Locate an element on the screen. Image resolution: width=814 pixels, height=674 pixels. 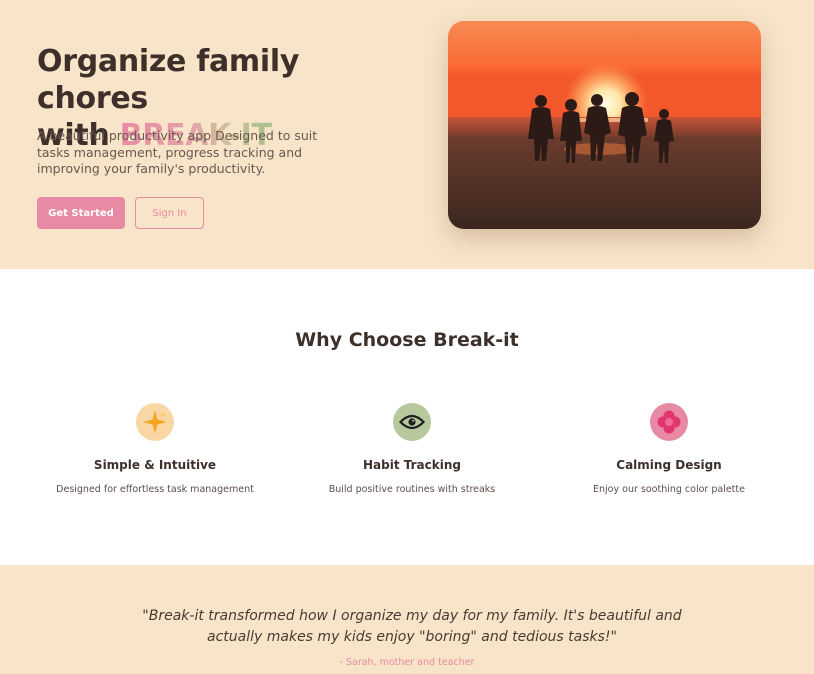
eye-icon is located at coordinates (412, 422).